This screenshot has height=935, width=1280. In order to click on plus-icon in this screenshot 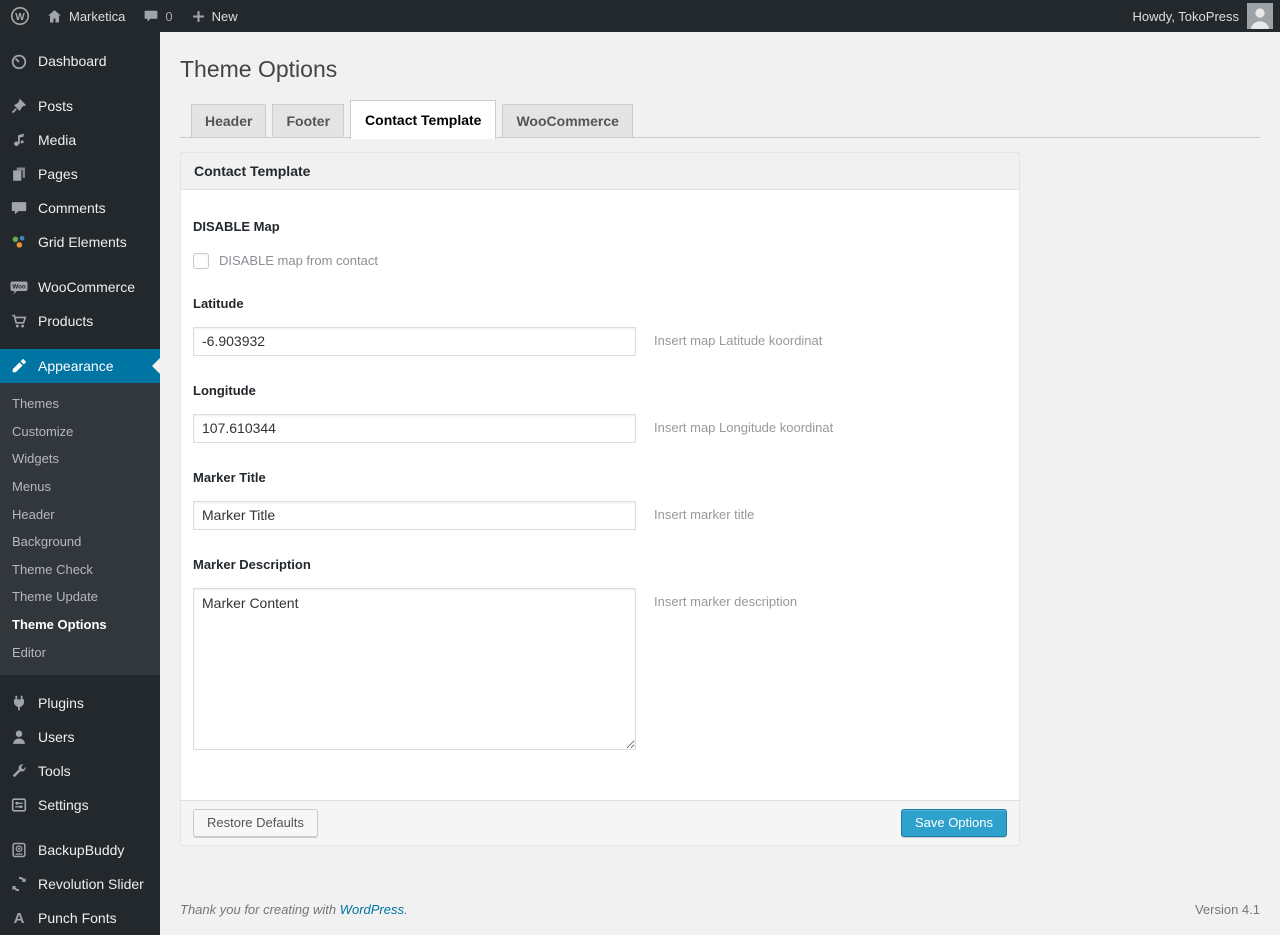, I will do `click(198, 16)`.